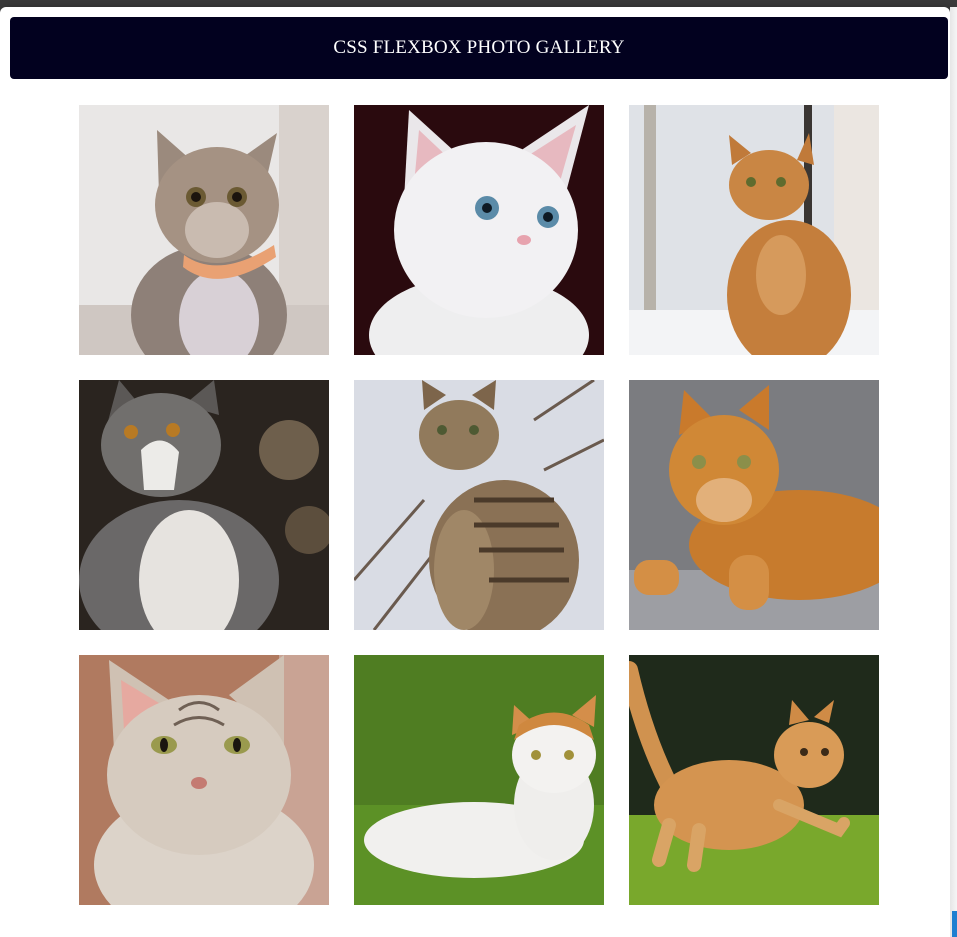 The image size is (957, 937). I want to click on gallery-header: CSS FLEXBOX PHOTO GALLERY, so click(479, 48).